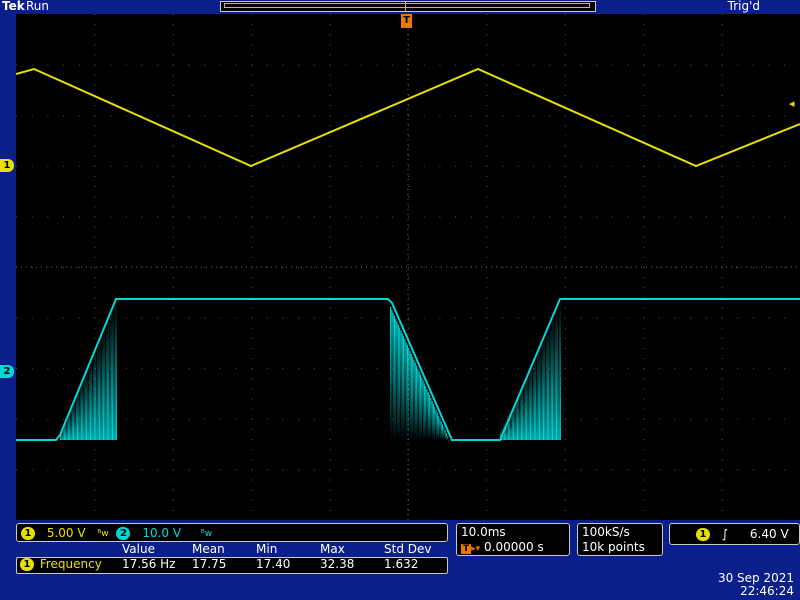  What do you see at coordinates (232, 532) in the screenshot?
I see `vertical-scale-box: 1 5.00 V ᴮw 2 10.0 V ᴮw` at bounding box center [232, 532].